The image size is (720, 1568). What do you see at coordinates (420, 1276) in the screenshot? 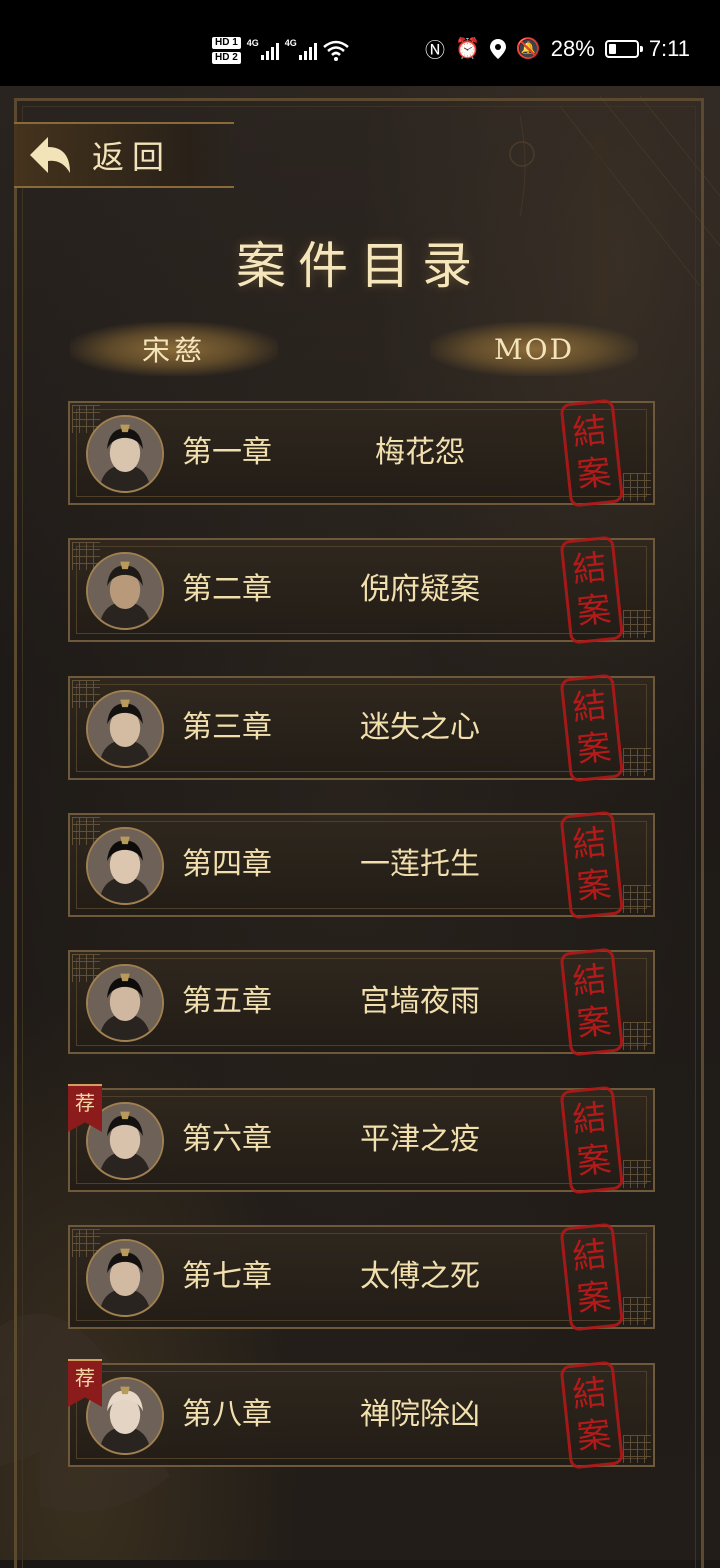
I see `chapter-title: 太傅之死` at bounding box center [420, 1276].